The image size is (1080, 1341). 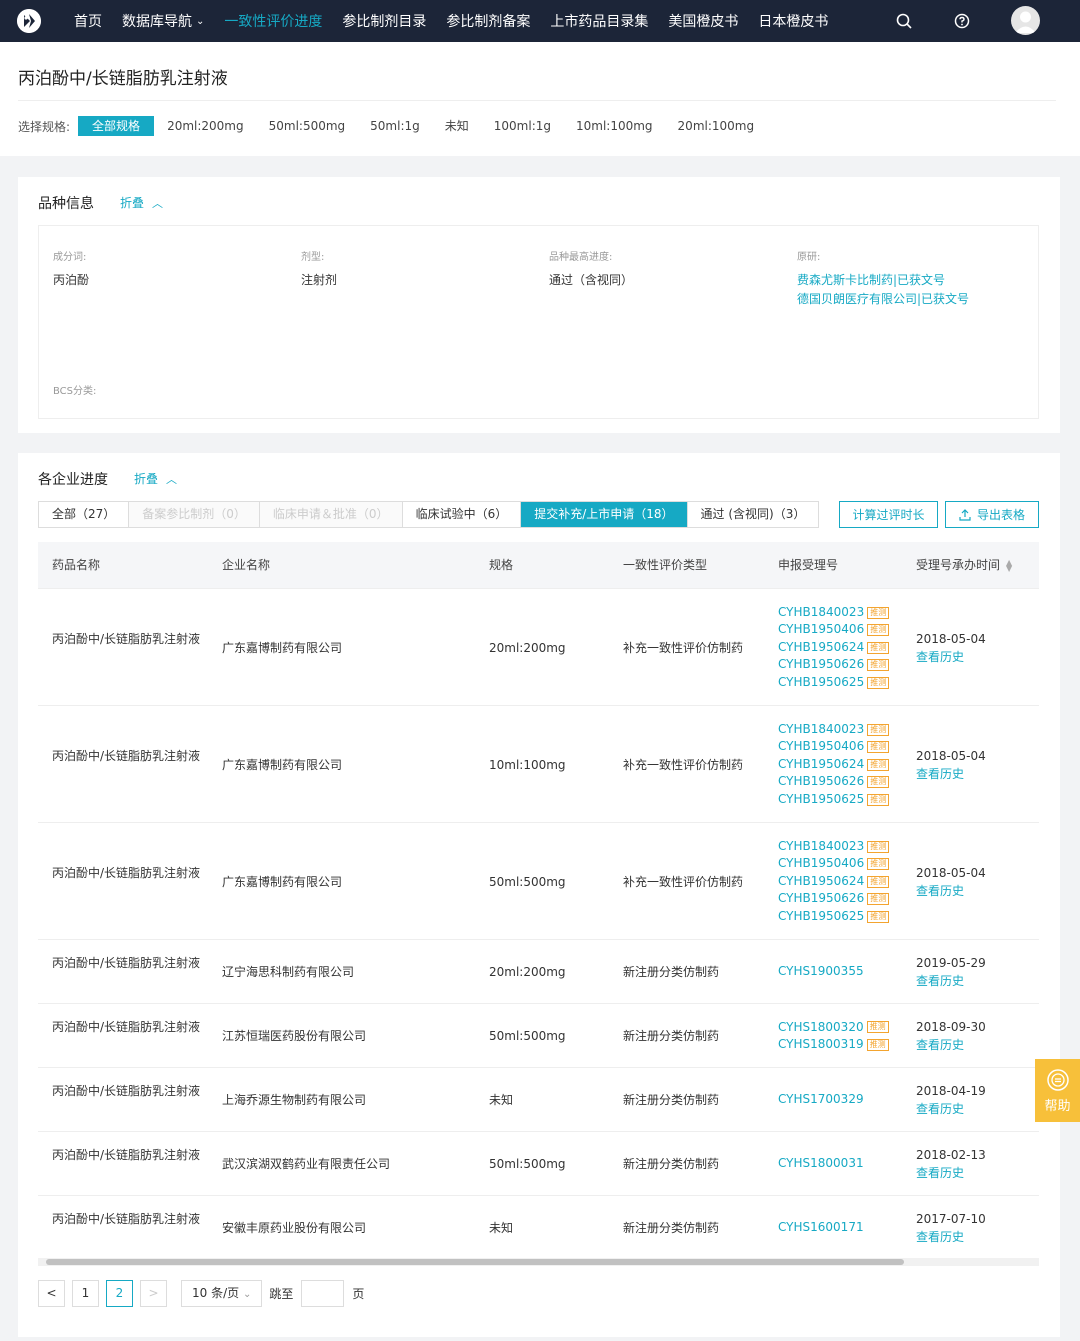 I want to click on spec-chip: 10ml:100mg, so click(x=614, y=126).